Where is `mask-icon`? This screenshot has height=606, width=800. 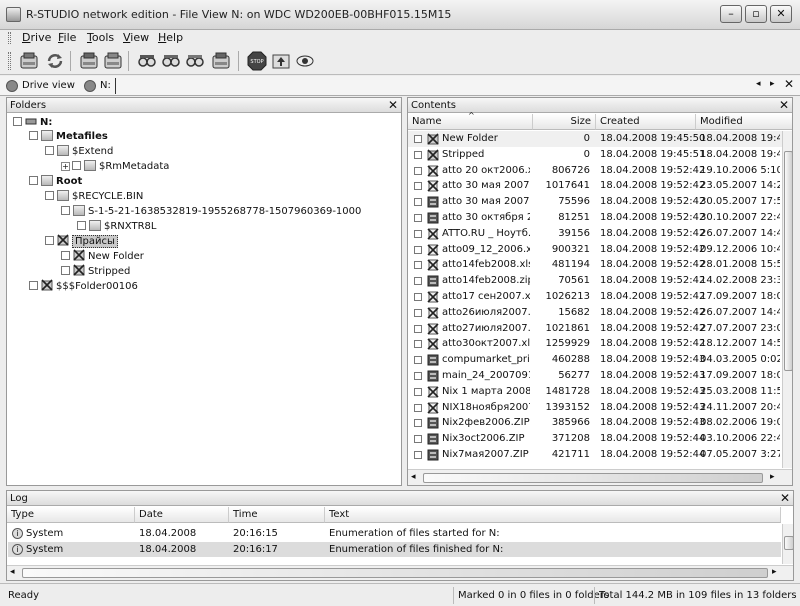
mask-icon is located at coordinates (195, 61).